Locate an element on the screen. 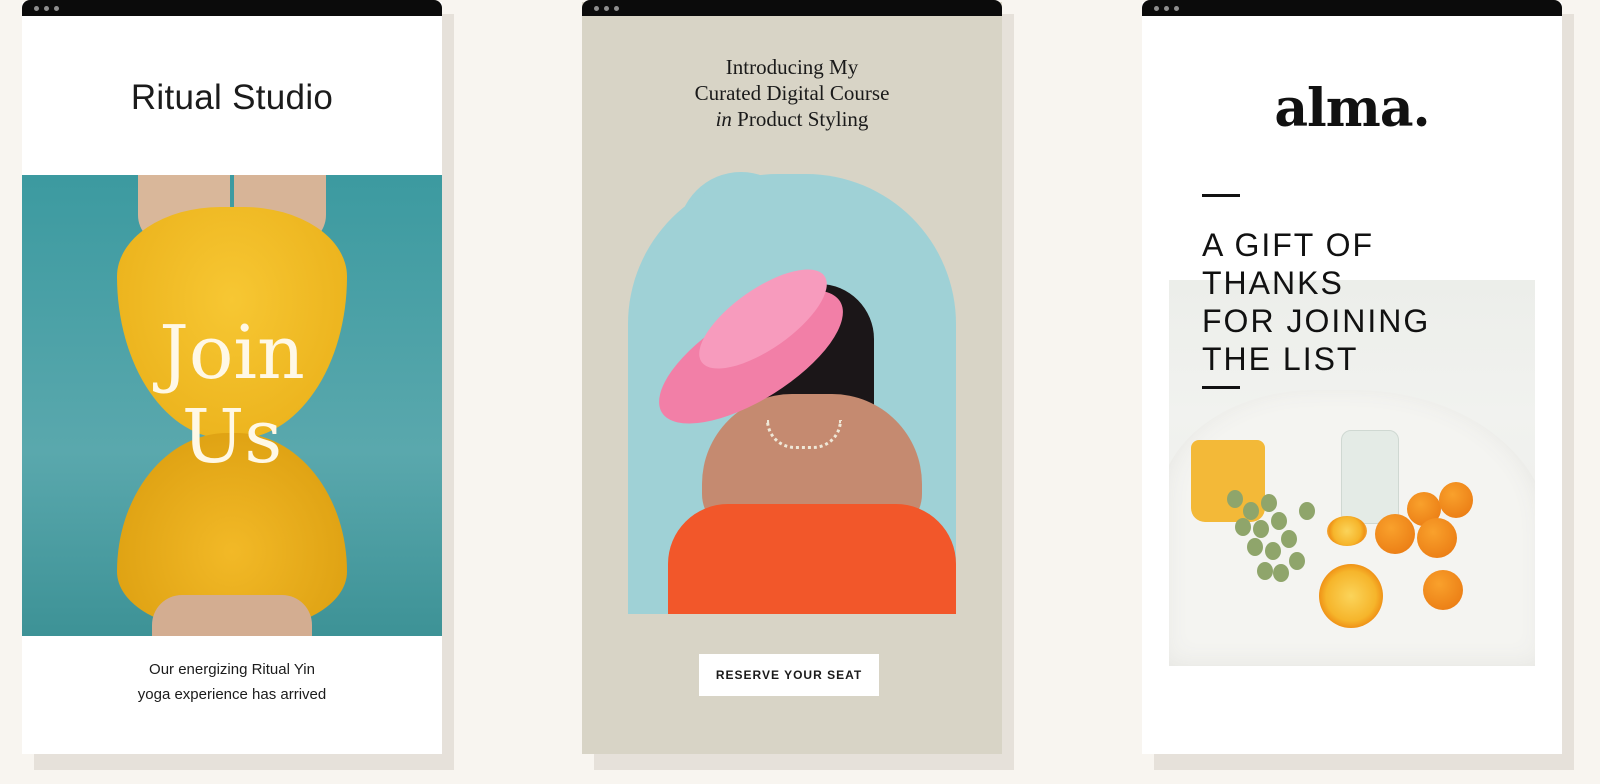 The width and height of the screenshot is (1600, 784). brand-title: Ritual Studio is located at coordinates (232, 97).